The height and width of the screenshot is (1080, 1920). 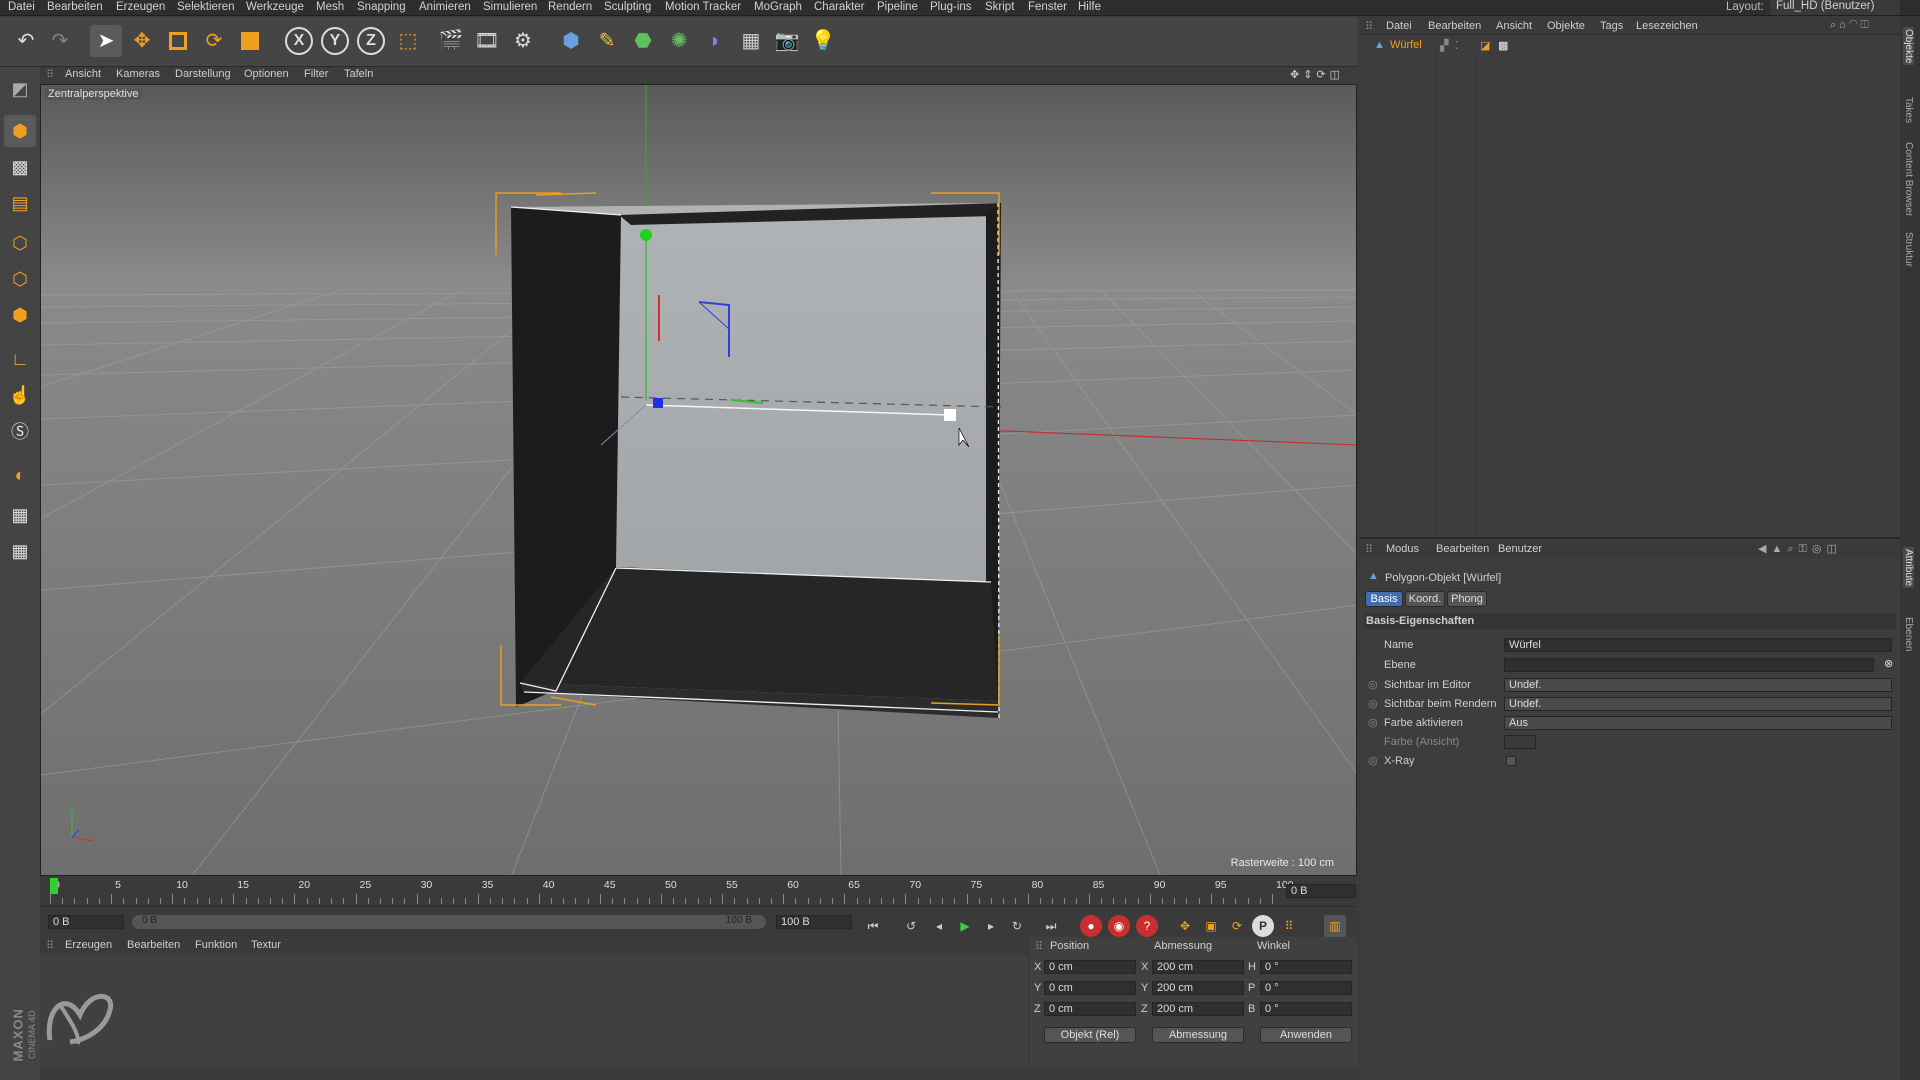 I want to click on phong-tag-icon: ◪, so click(x=1485, y=45).